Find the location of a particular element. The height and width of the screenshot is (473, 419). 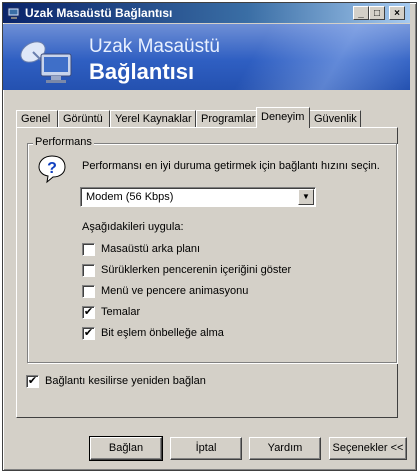

title-bar: Uzak Masaüstü Bağlantısı _ □ × is located at coordinates (206, 13).